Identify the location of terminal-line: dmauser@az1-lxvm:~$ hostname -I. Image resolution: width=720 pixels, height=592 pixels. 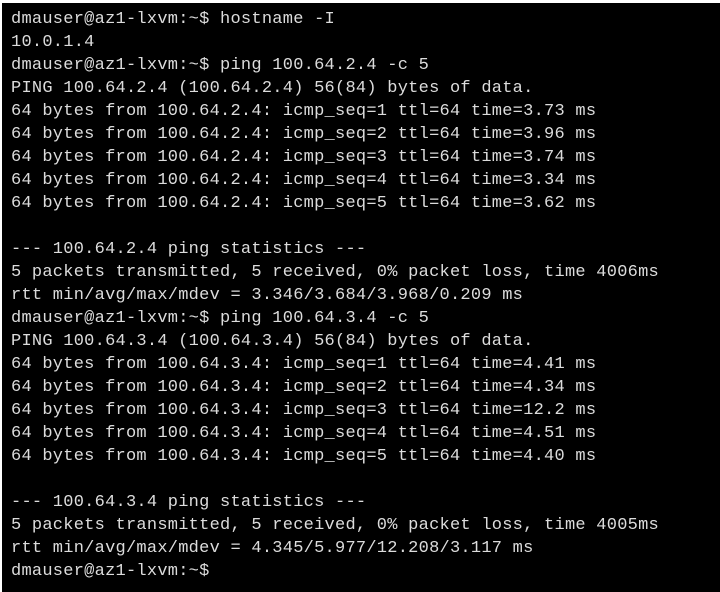
(173, 19).